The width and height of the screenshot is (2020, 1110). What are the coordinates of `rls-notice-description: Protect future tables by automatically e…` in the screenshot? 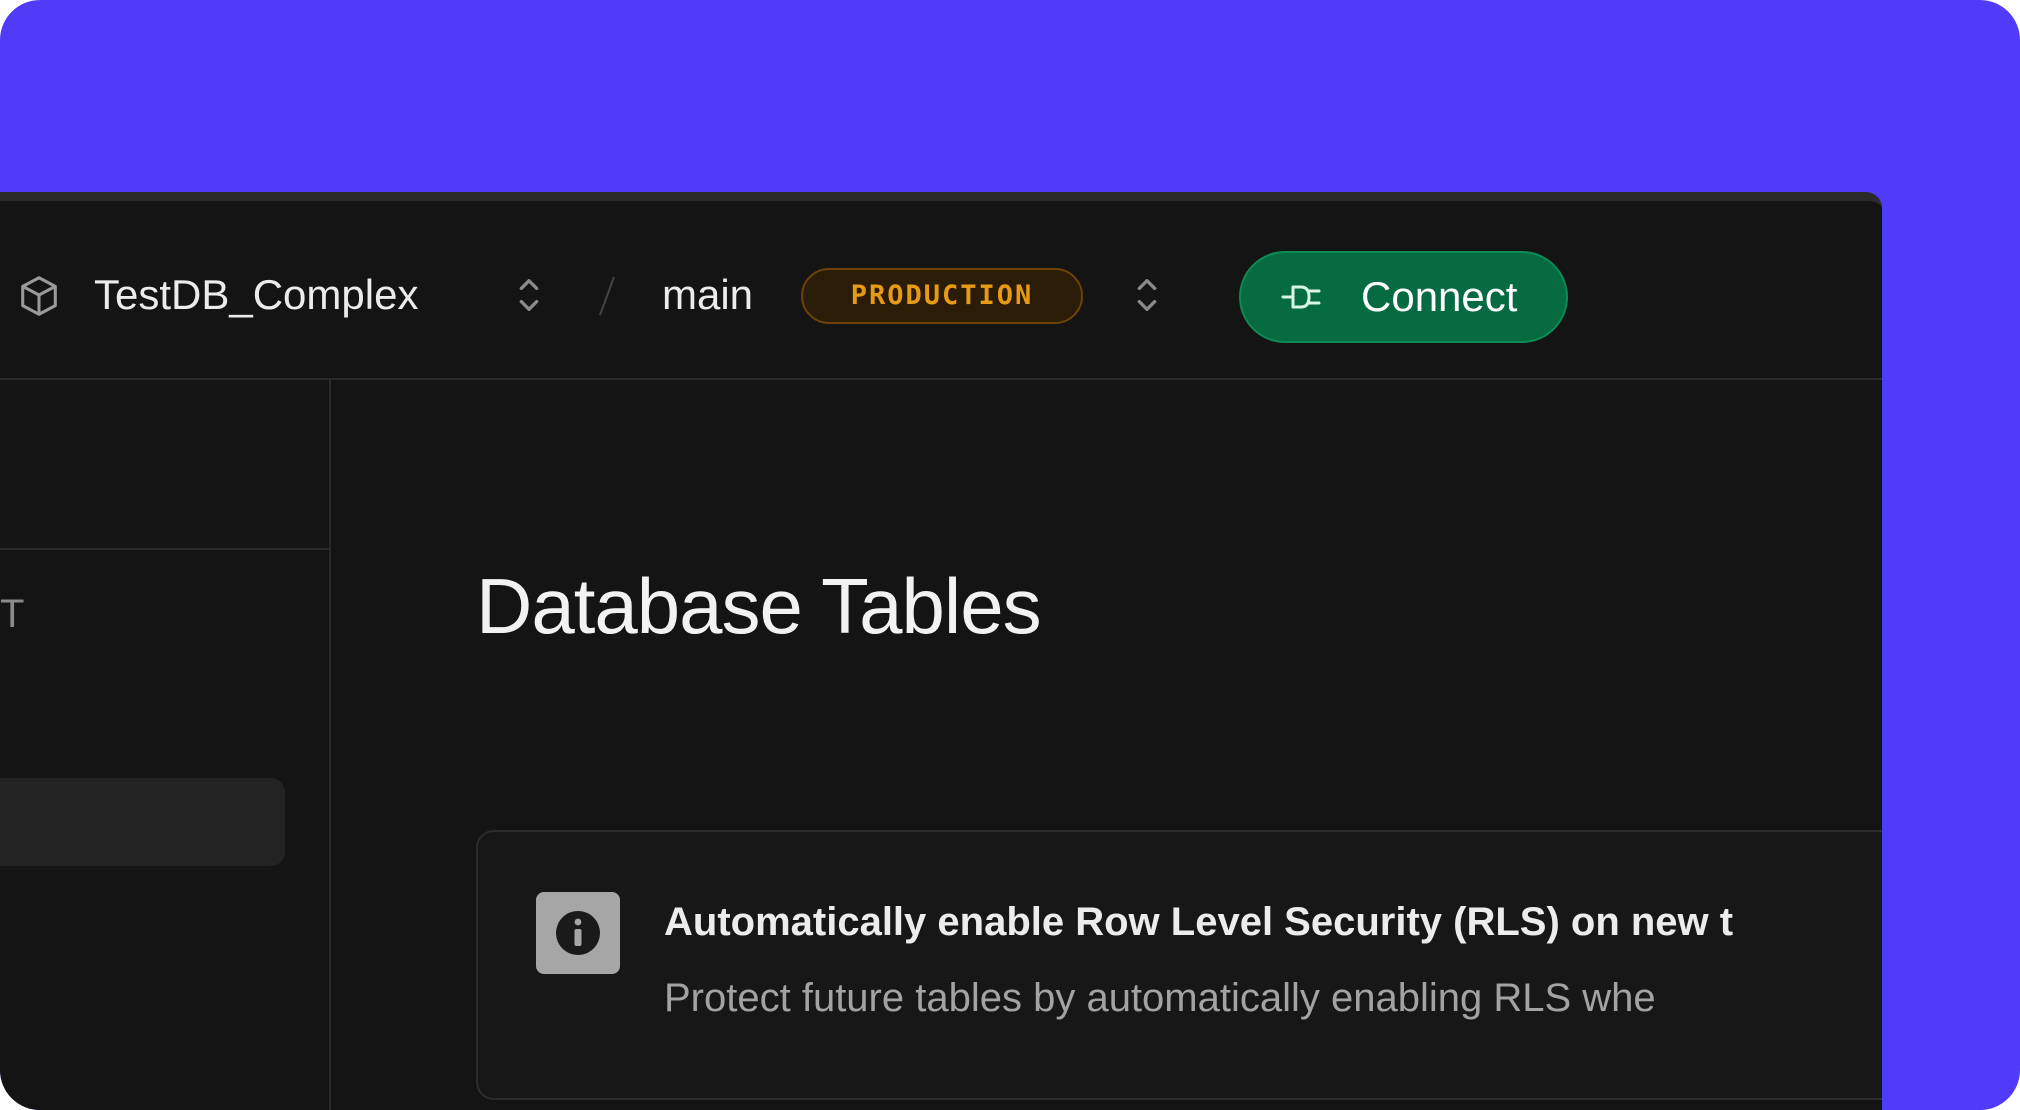 It's located at (1160, 998).